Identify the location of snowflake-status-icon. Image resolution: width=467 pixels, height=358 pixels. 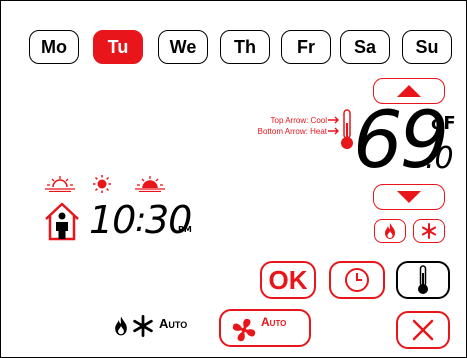
(143, 326).